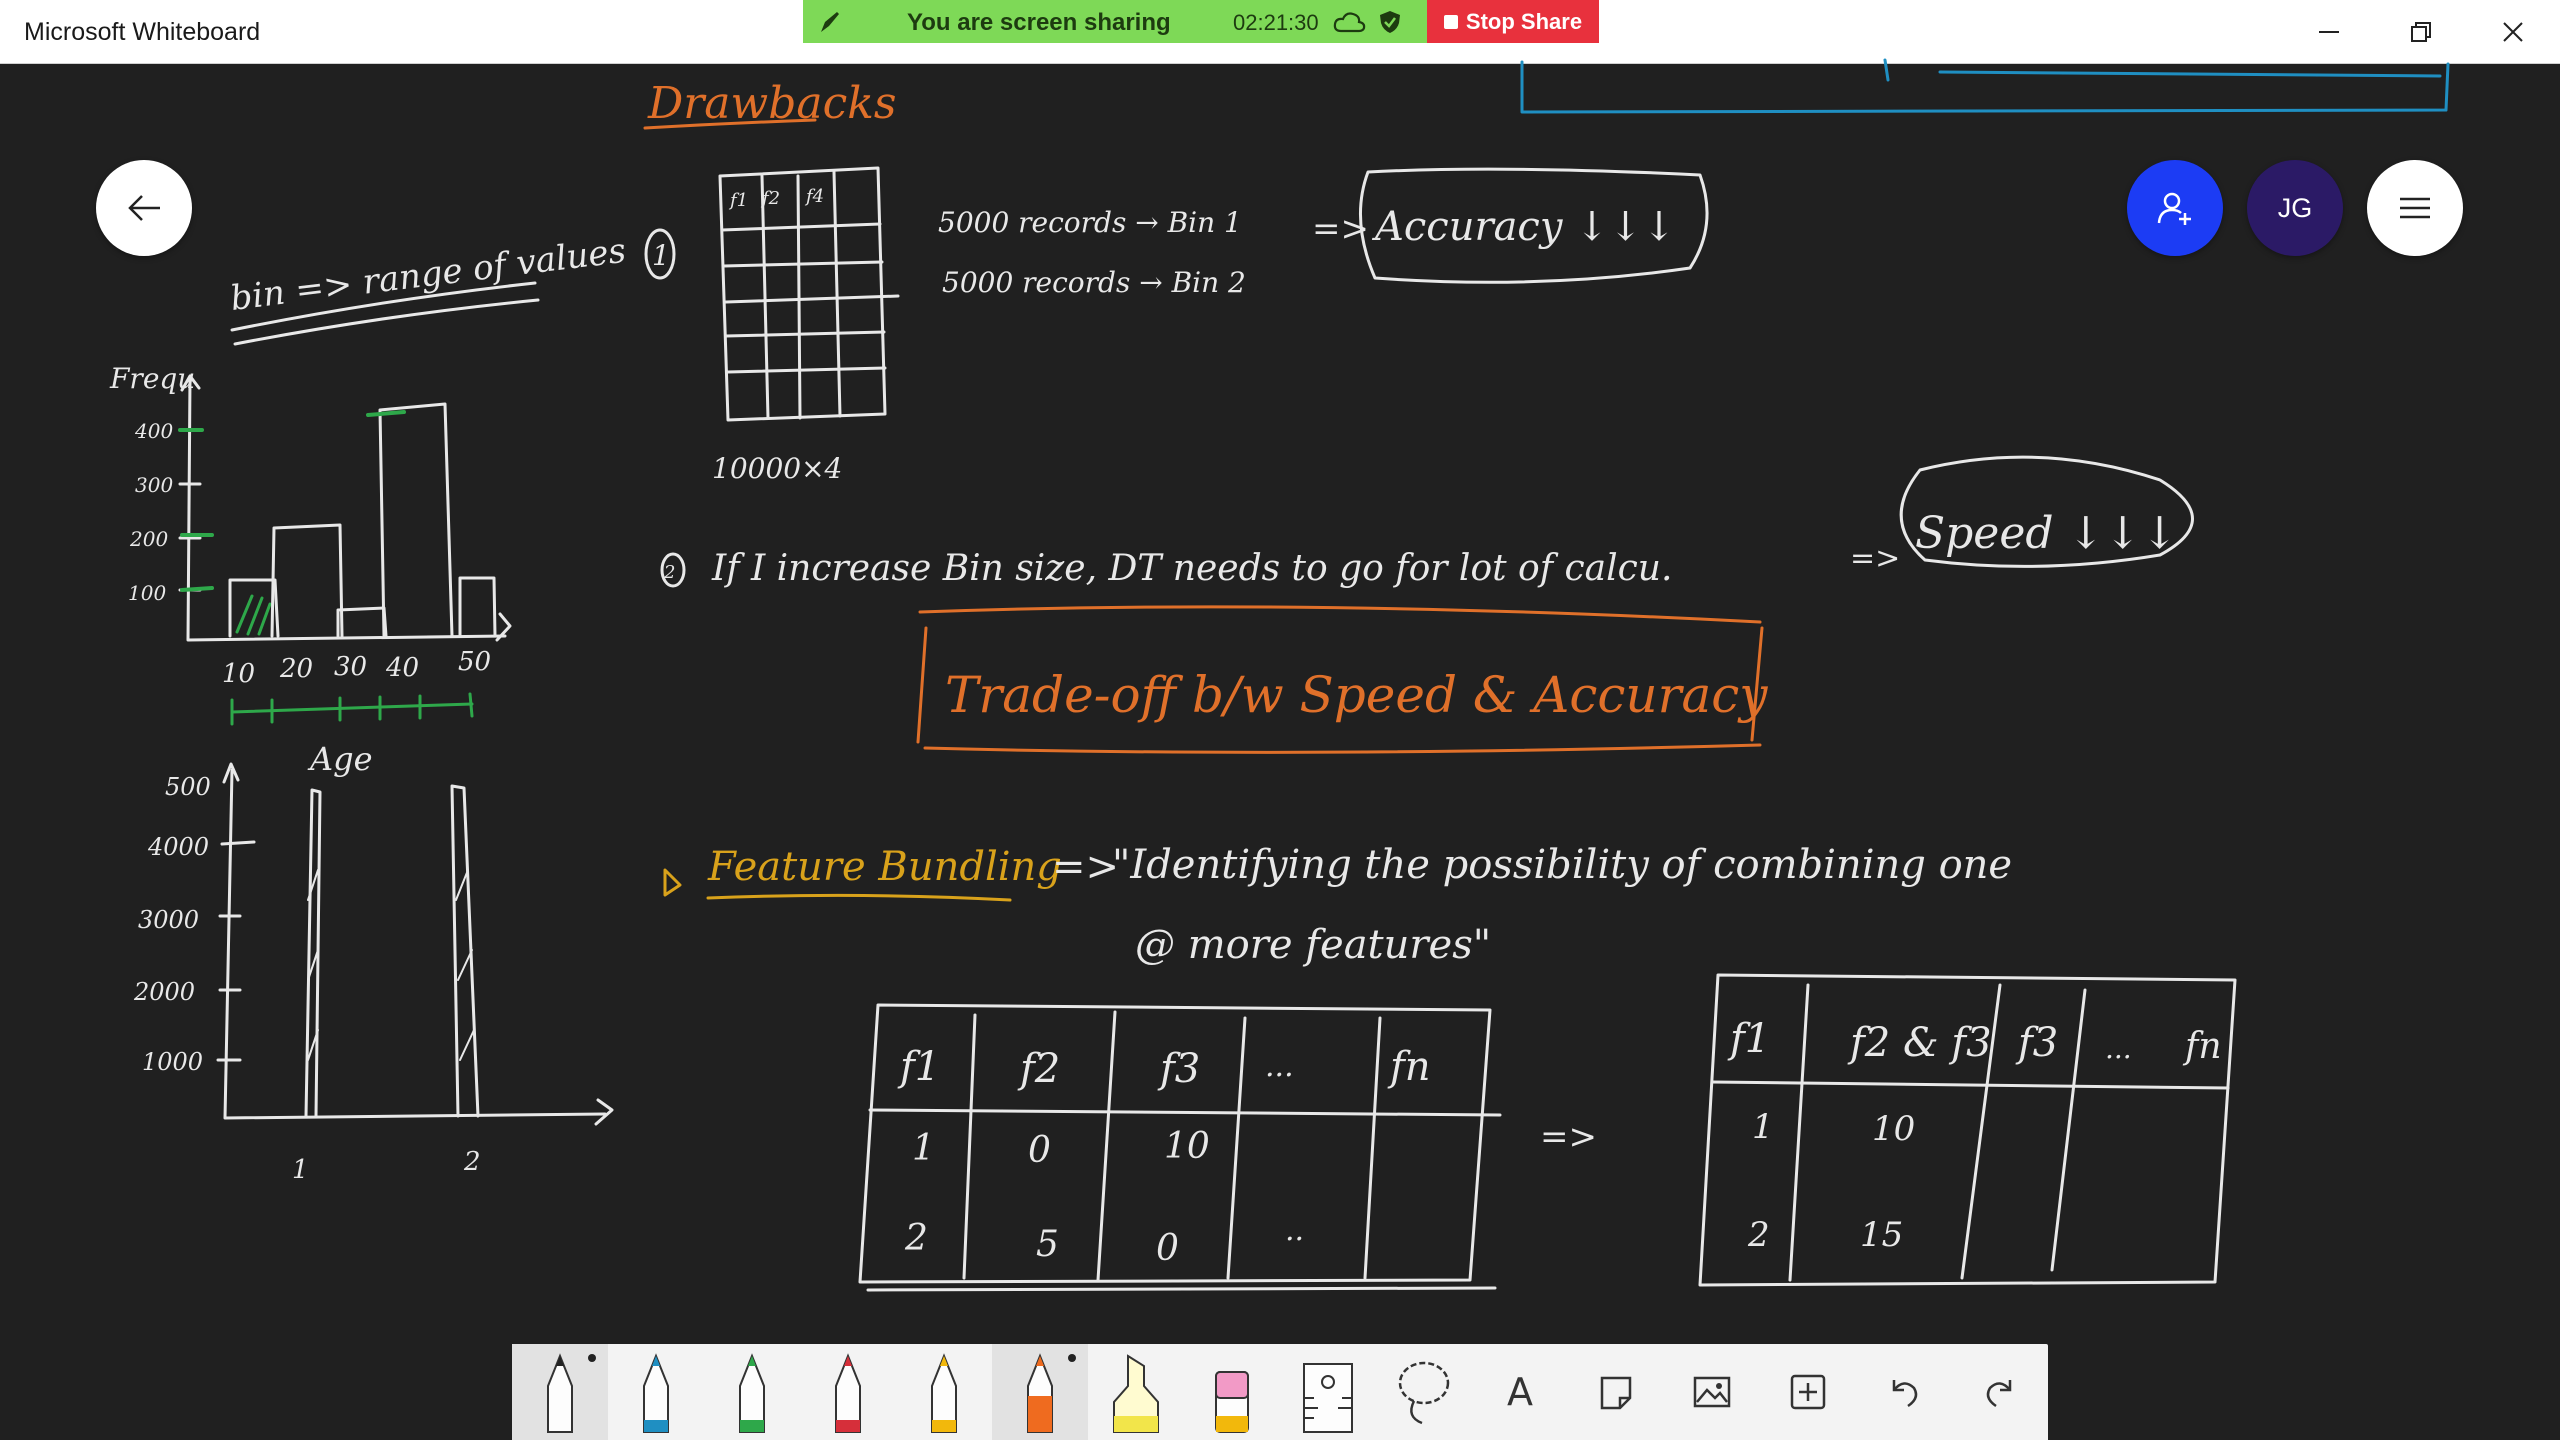 The height and width of the screenshot is (1440, 2560). Describe the element at coordinates (1349, 22) in the screenshot. I see `cloud-icon` at that location.